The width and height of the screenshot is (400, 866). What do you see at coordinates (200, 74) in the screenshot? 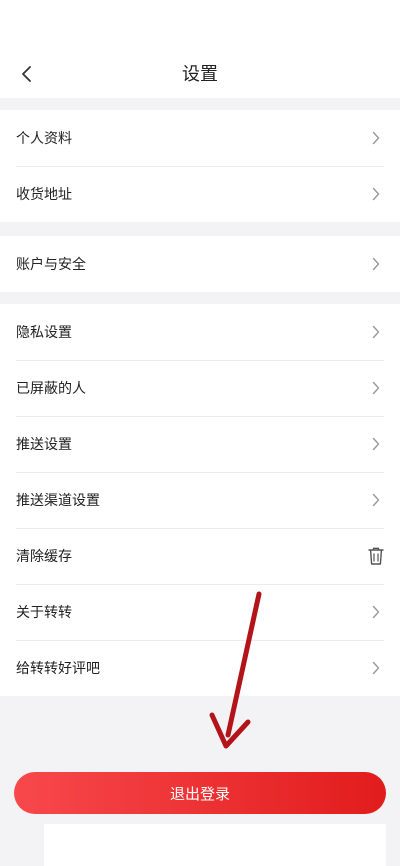
I see `page-title: 设置` at bounding box center [200, 74].